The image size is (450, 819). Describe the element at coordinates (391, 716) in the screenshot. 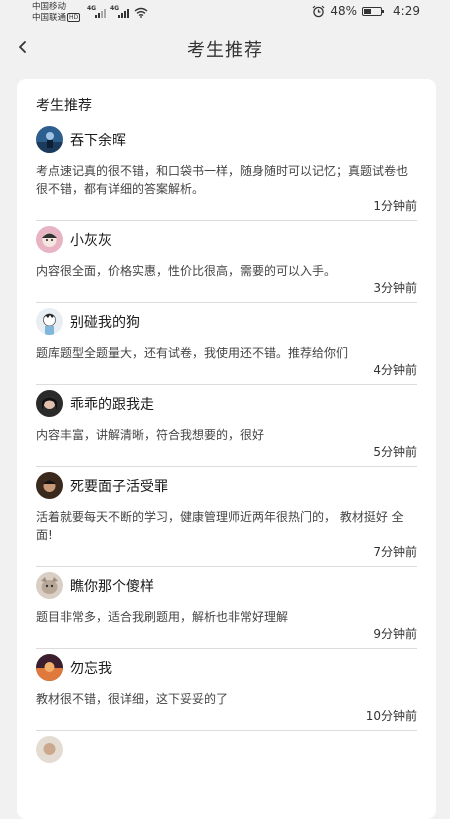

I see `review-time: 10分钟前` at that location.